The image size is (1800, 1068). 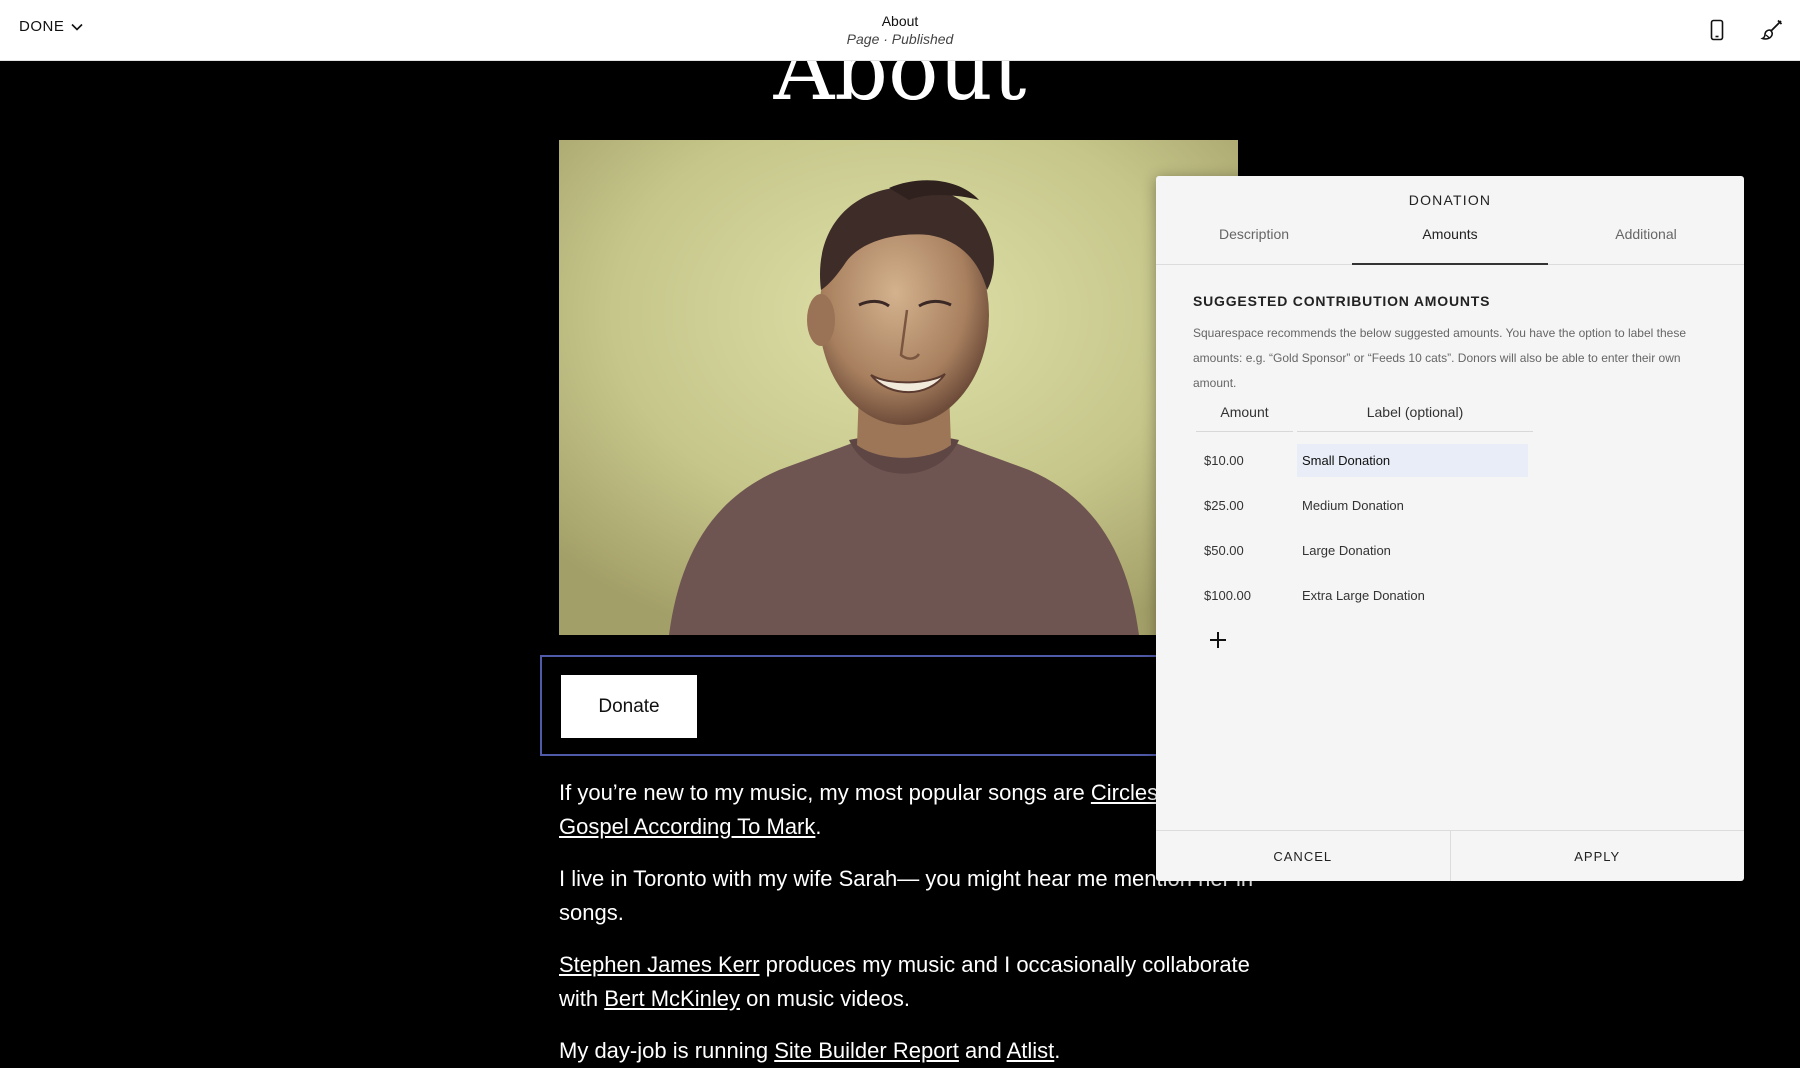 I want to click on design-brush-icon, so click(x=1772, y=30).